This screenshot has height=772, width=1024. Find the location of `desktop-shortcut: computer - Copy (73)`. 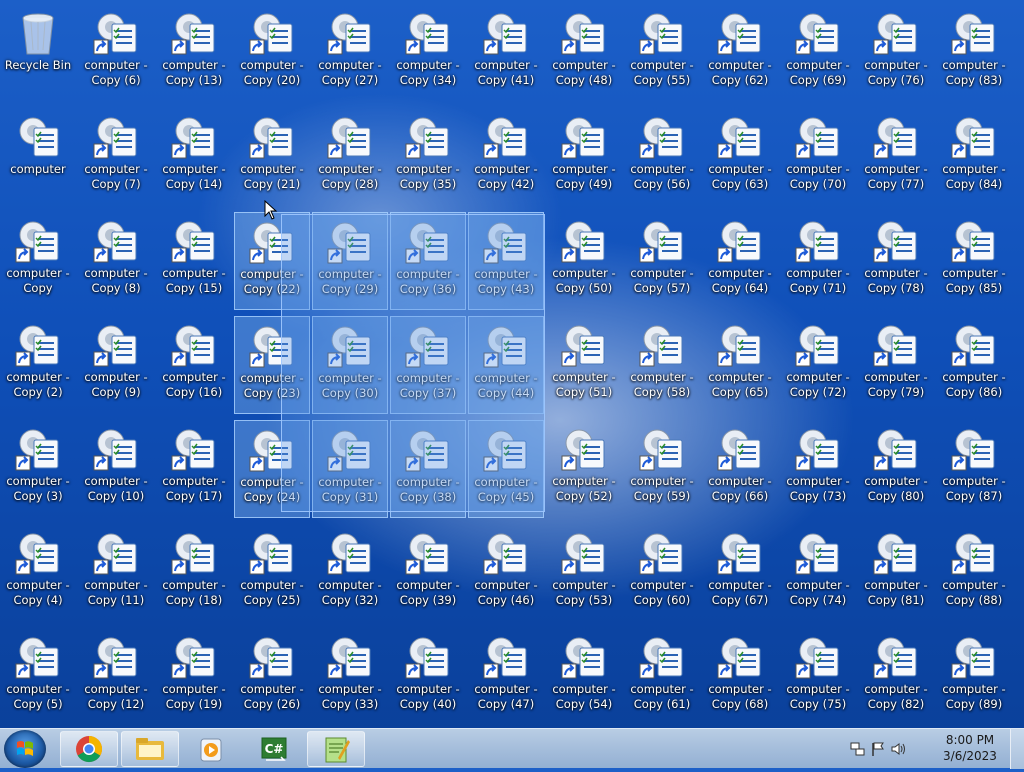

desktop-shortcut: computer - Copy (73) is located at coordinates (818, 469).